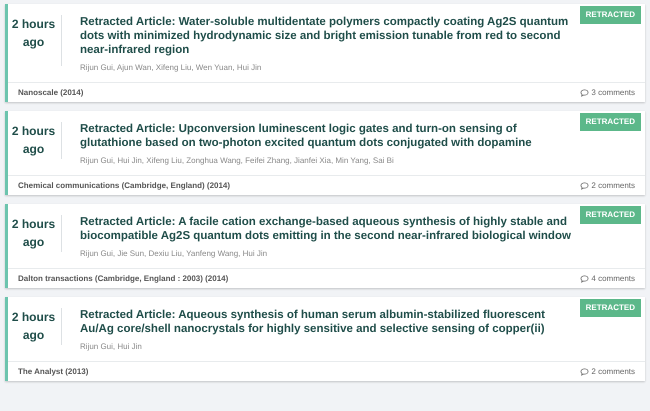 This screenshot has height=411, width=650. Describe the element at coordinates (326, 36) in the screenshot. I see `article-title: Retracted Article: Water-soluble multidentate polymers compactly coating Ag2S quantum dots with minimized hydrodynamic size and bright emission tunable from red to second near-infrared region` at that location.